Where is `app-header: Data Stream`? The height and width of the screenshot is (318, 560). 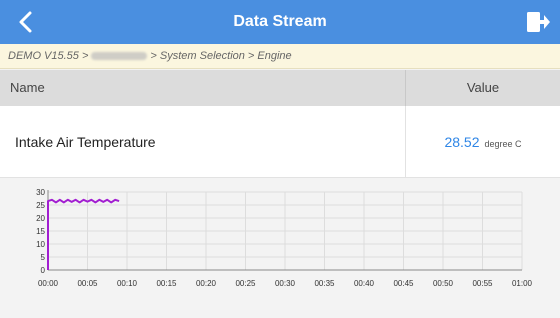
app-header: Data Stream is located at coordinates (280, 22).